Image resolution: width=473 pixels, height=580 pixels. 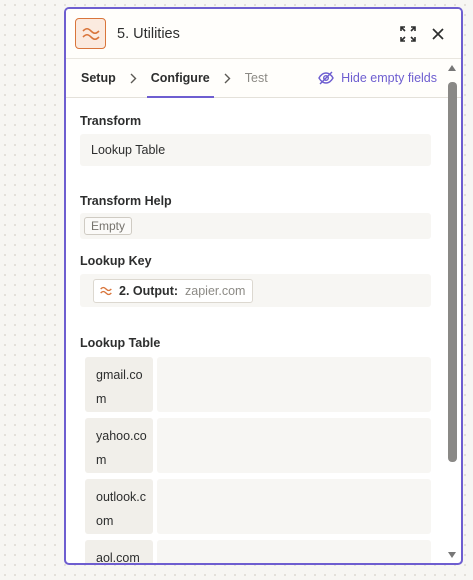 I want to click on pill-value: zapier.com, so click(x=215, y=290).